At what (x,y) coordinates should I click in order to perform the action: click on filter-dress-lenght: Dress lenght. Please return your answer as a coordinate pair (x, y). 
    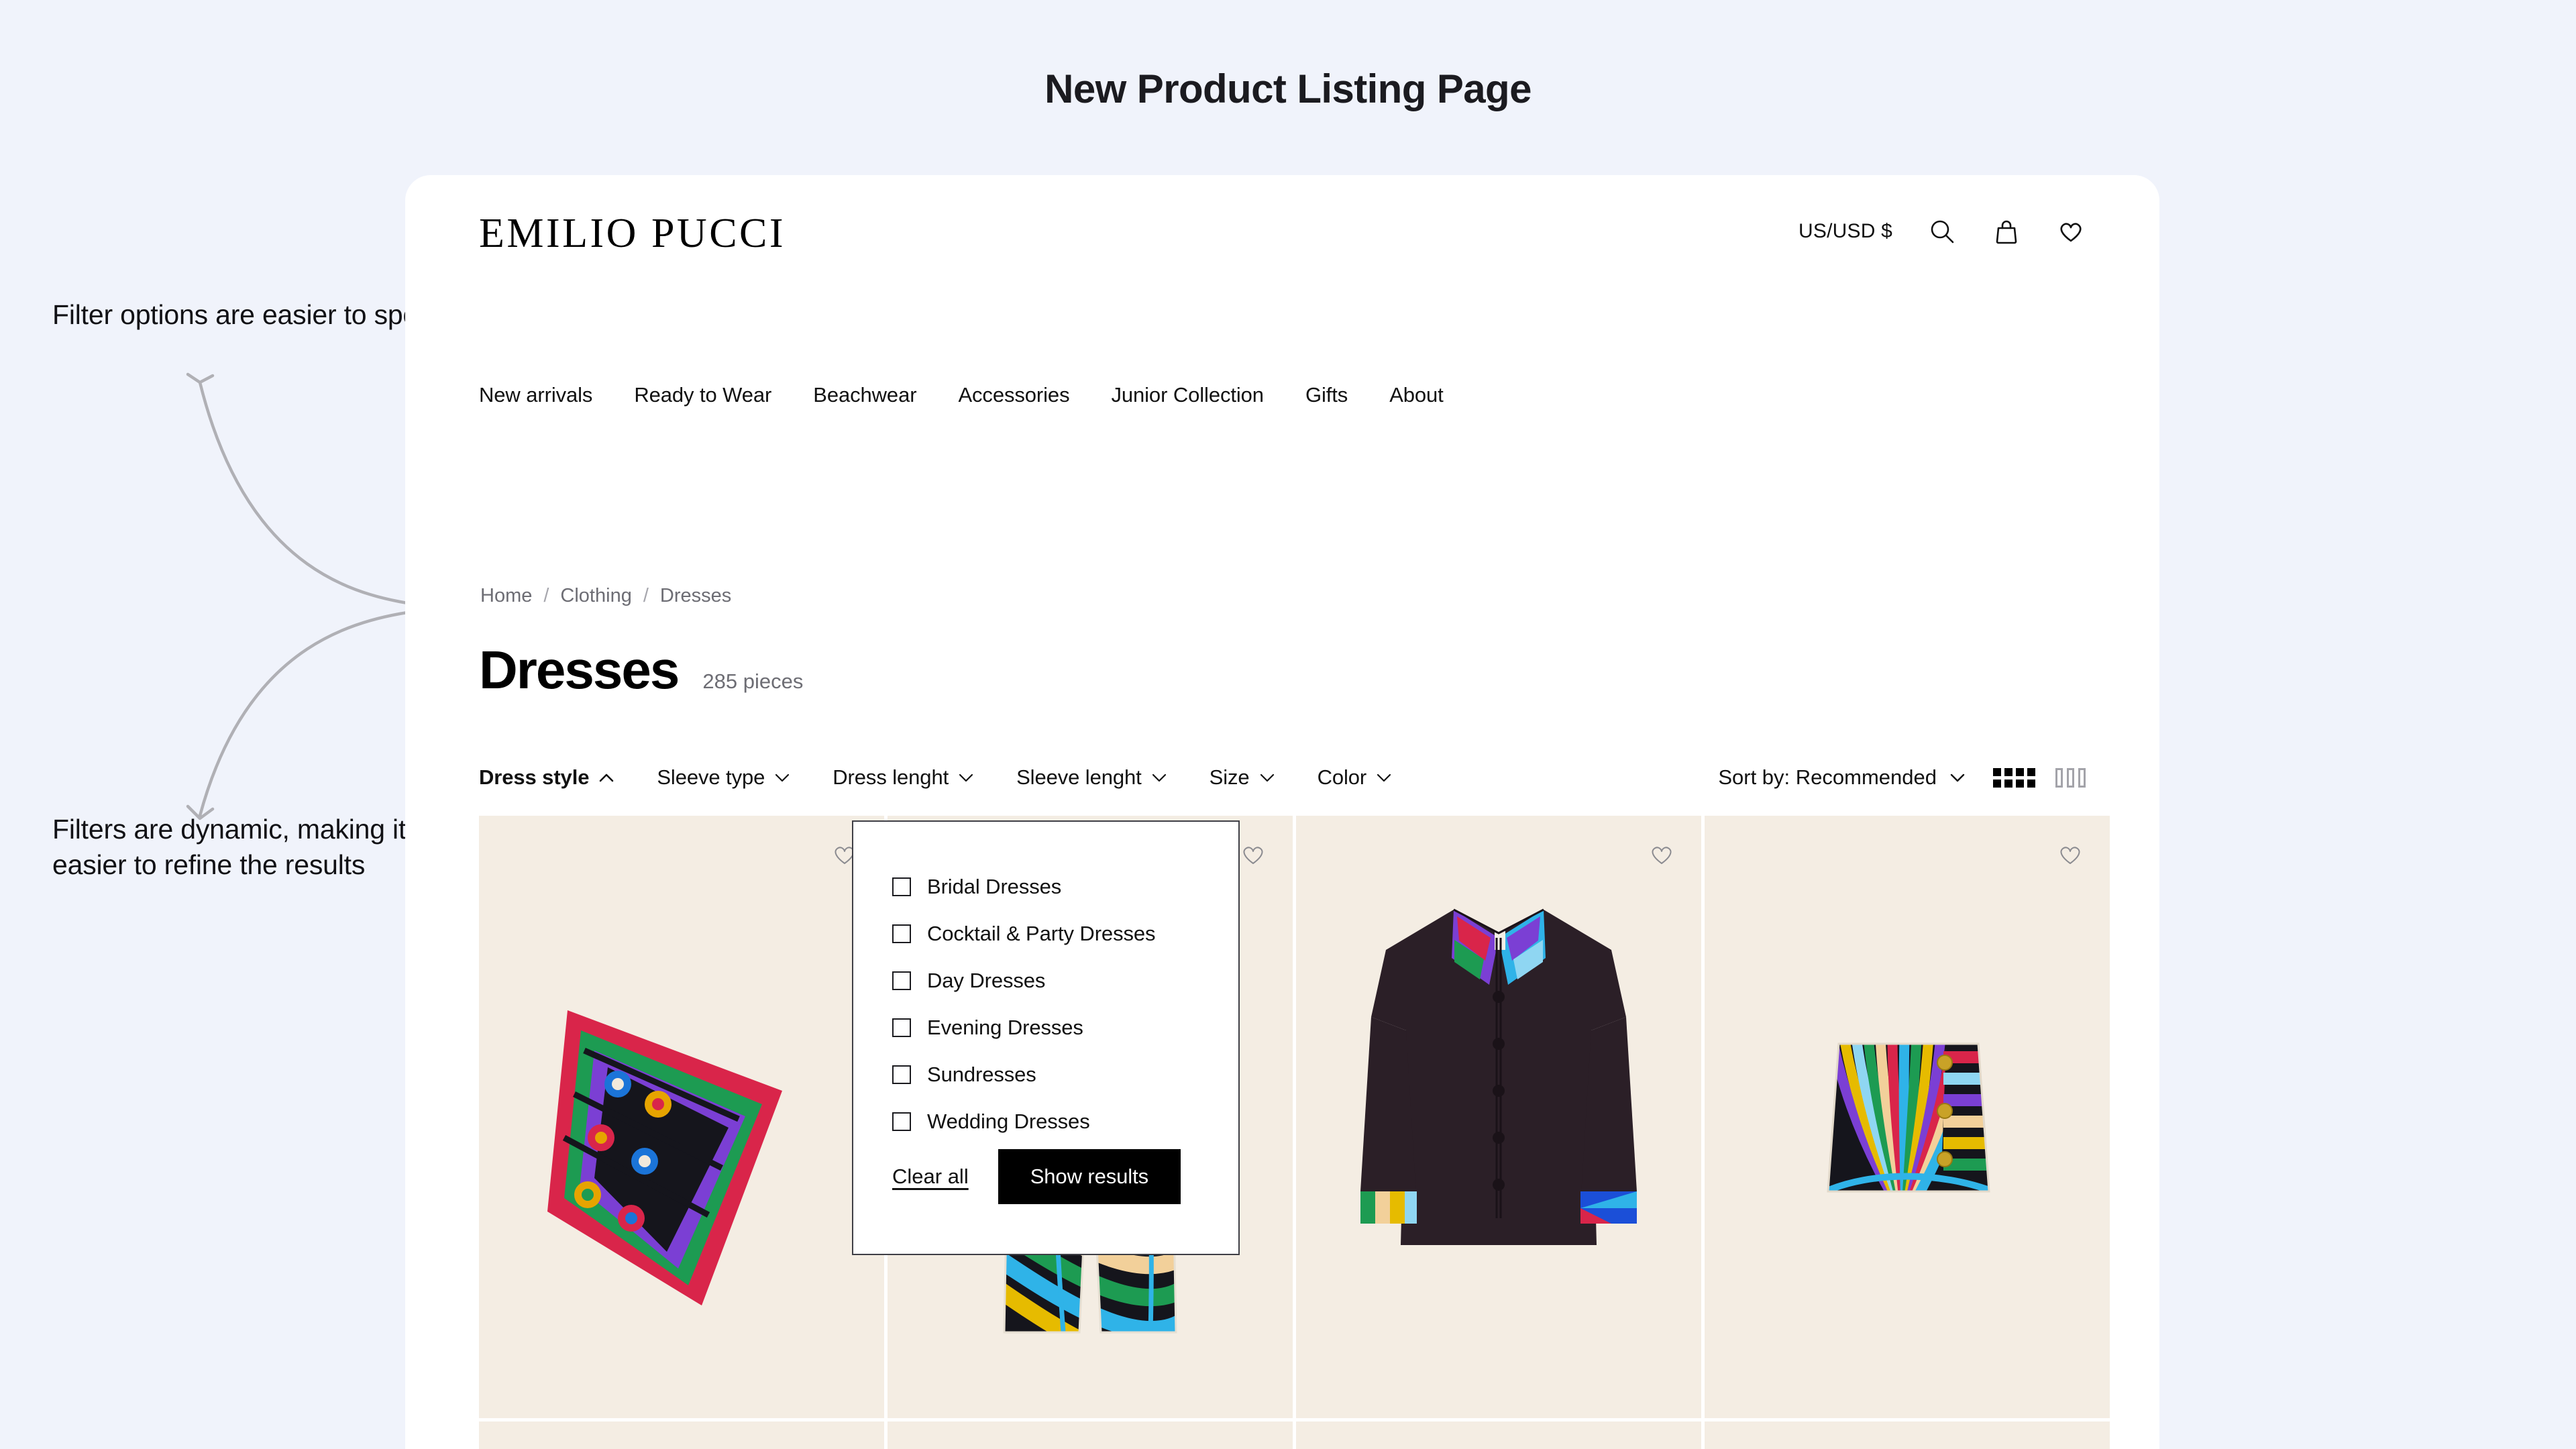
    Looking at the image, I should click on (903, 777).